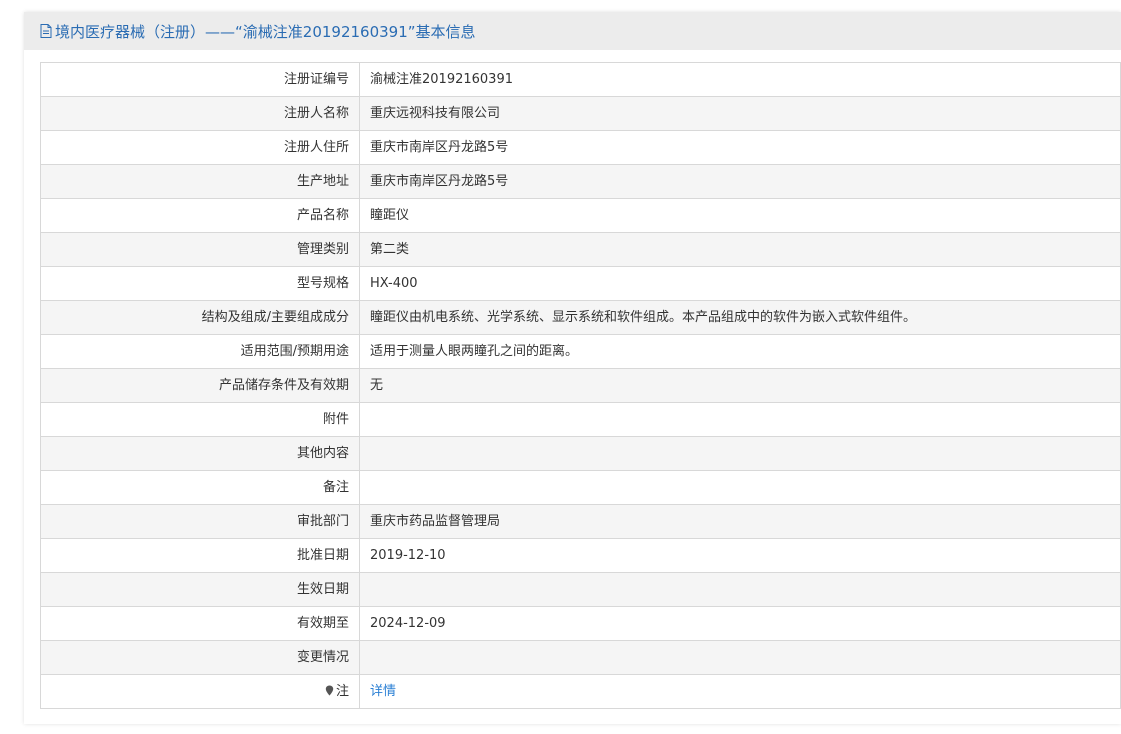 The height and width of the screenshot is (734, 1121). I want to click on table-row: 产品名称 瞳距仪, so click(580, 215).